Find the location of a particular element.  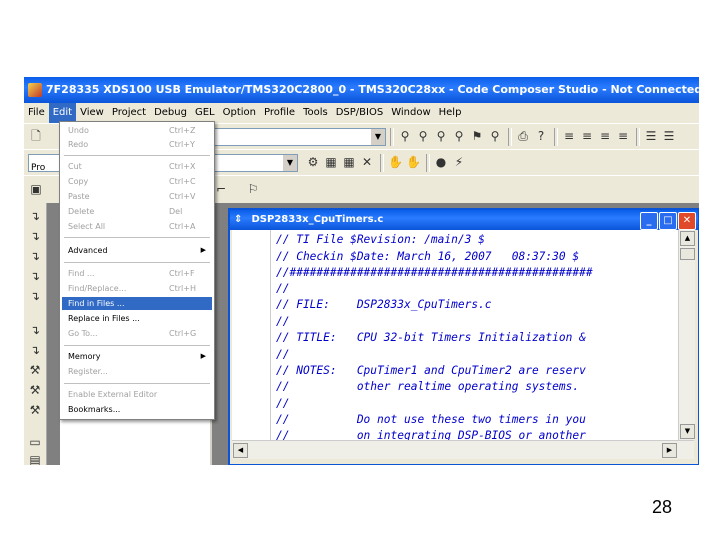

probe-icon: ● is located at coordinates (441, 162).